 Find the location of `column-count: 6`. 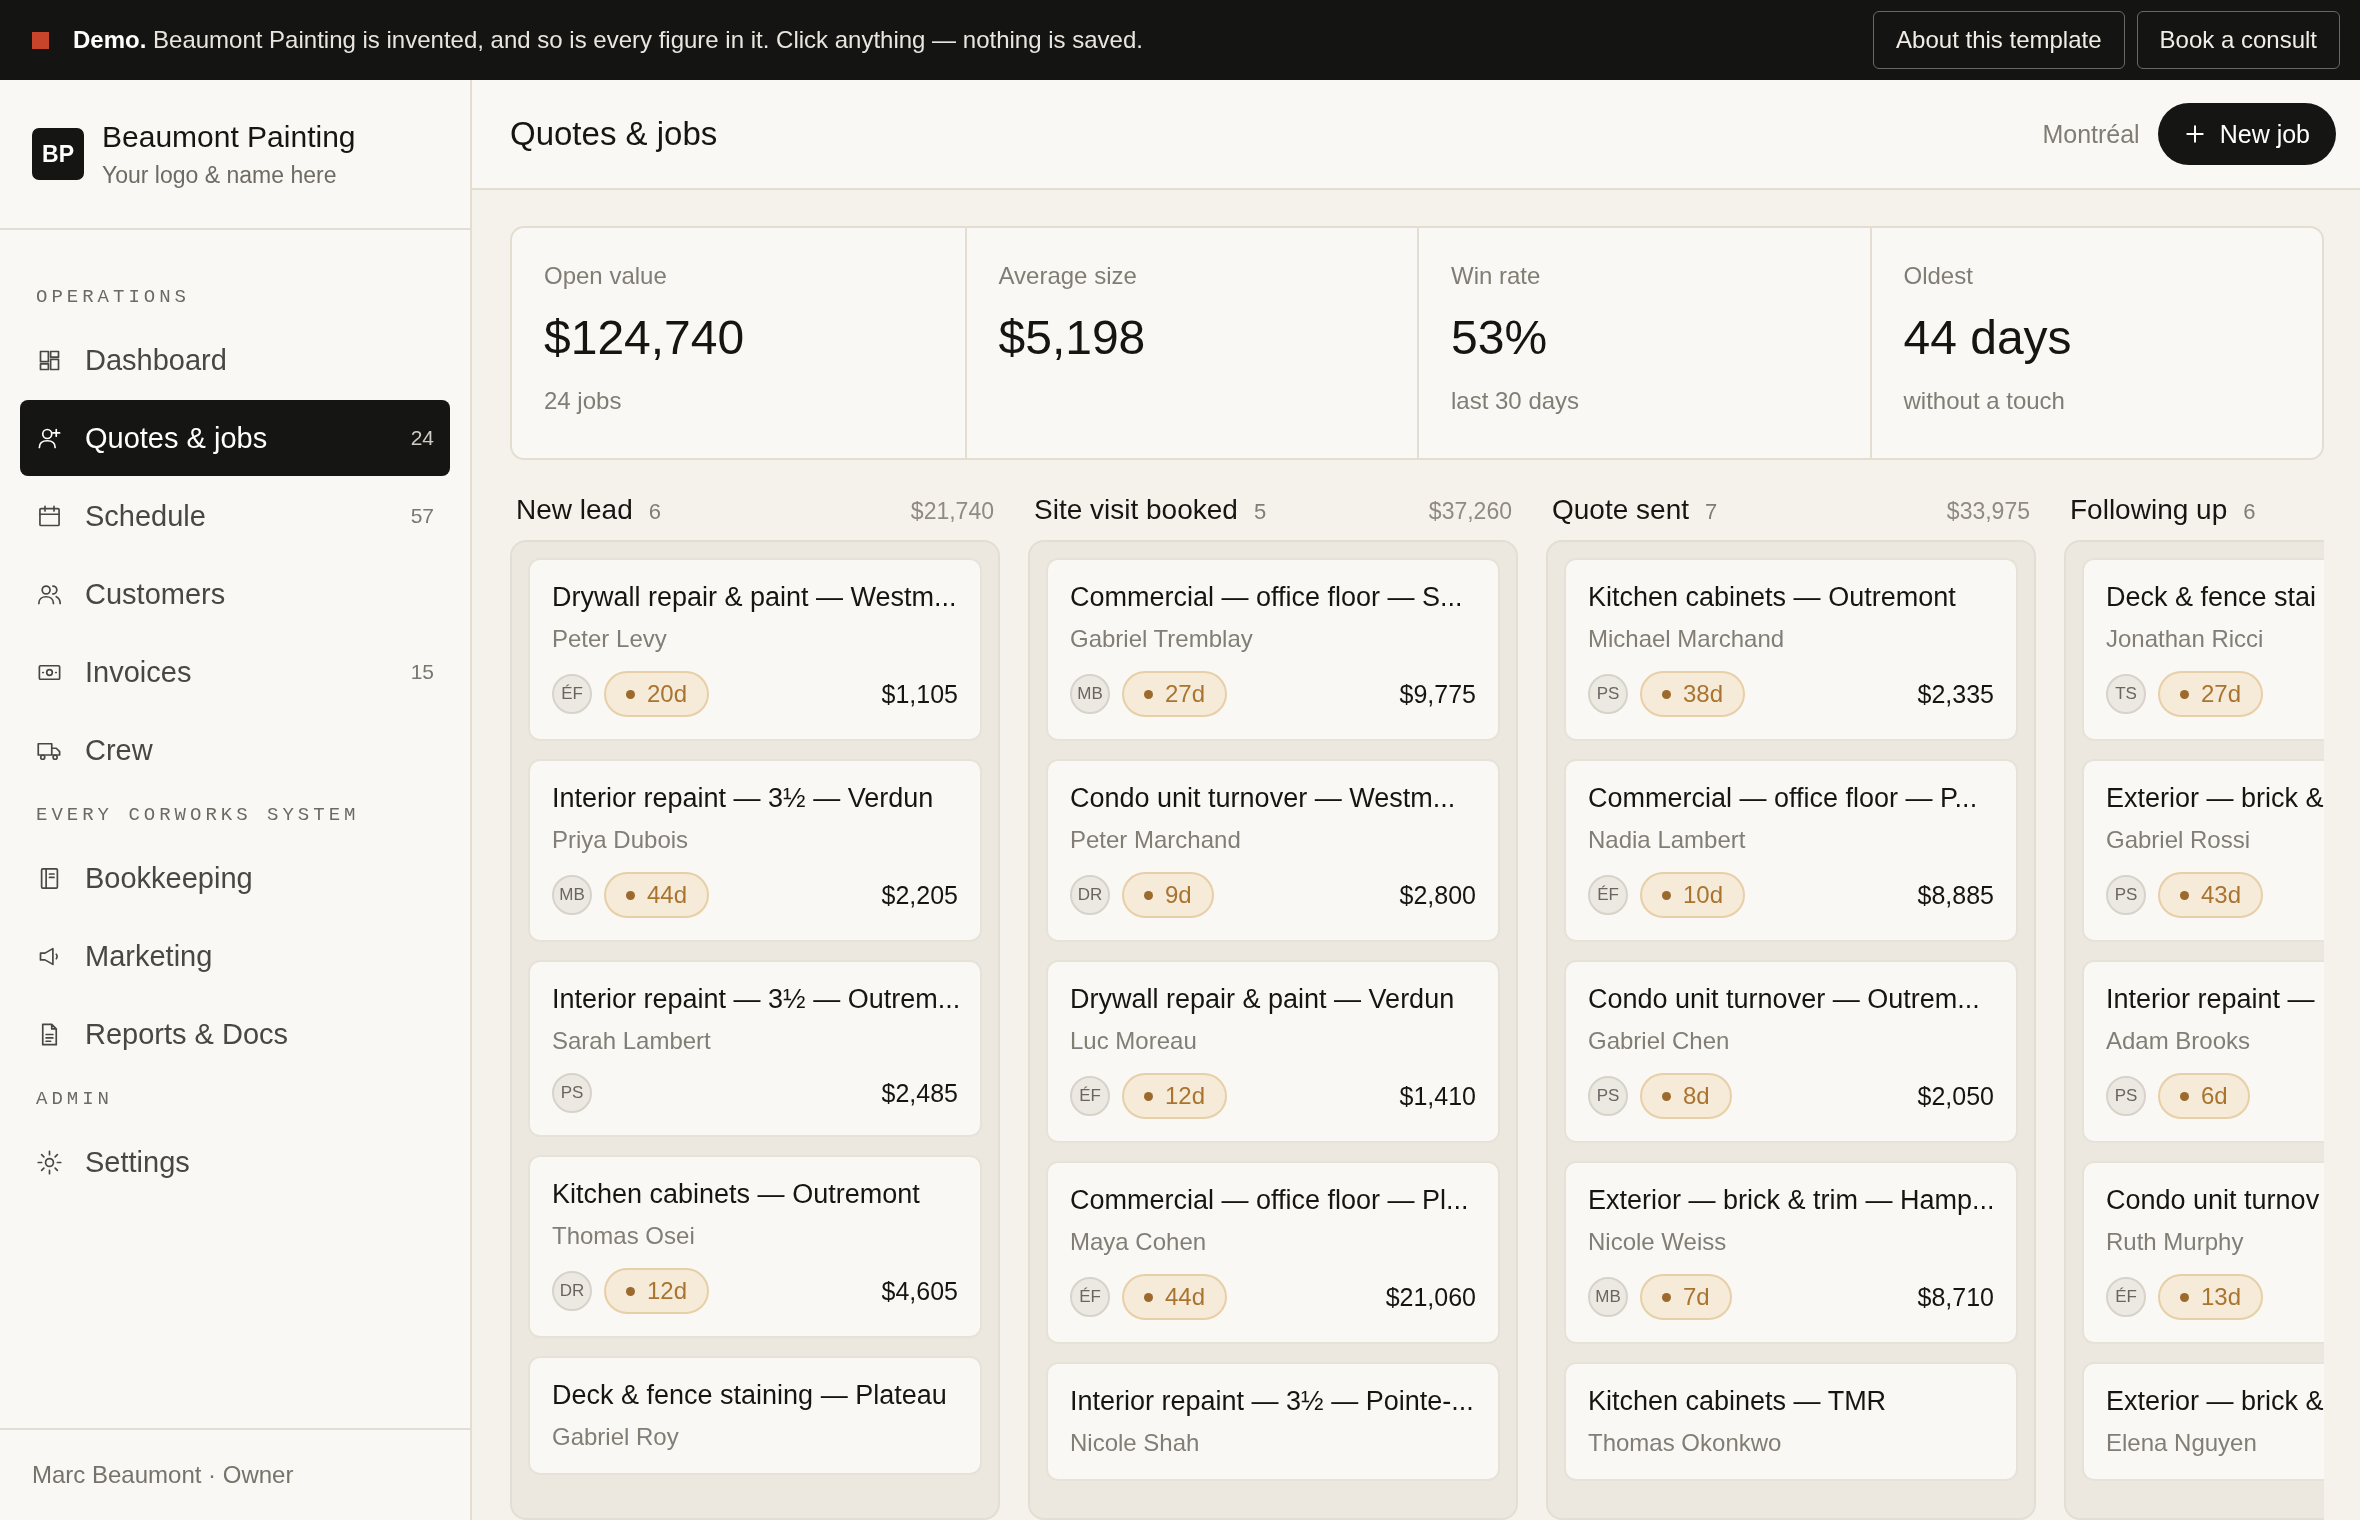

column-count: 6 is located at coordinates (2249, 512).